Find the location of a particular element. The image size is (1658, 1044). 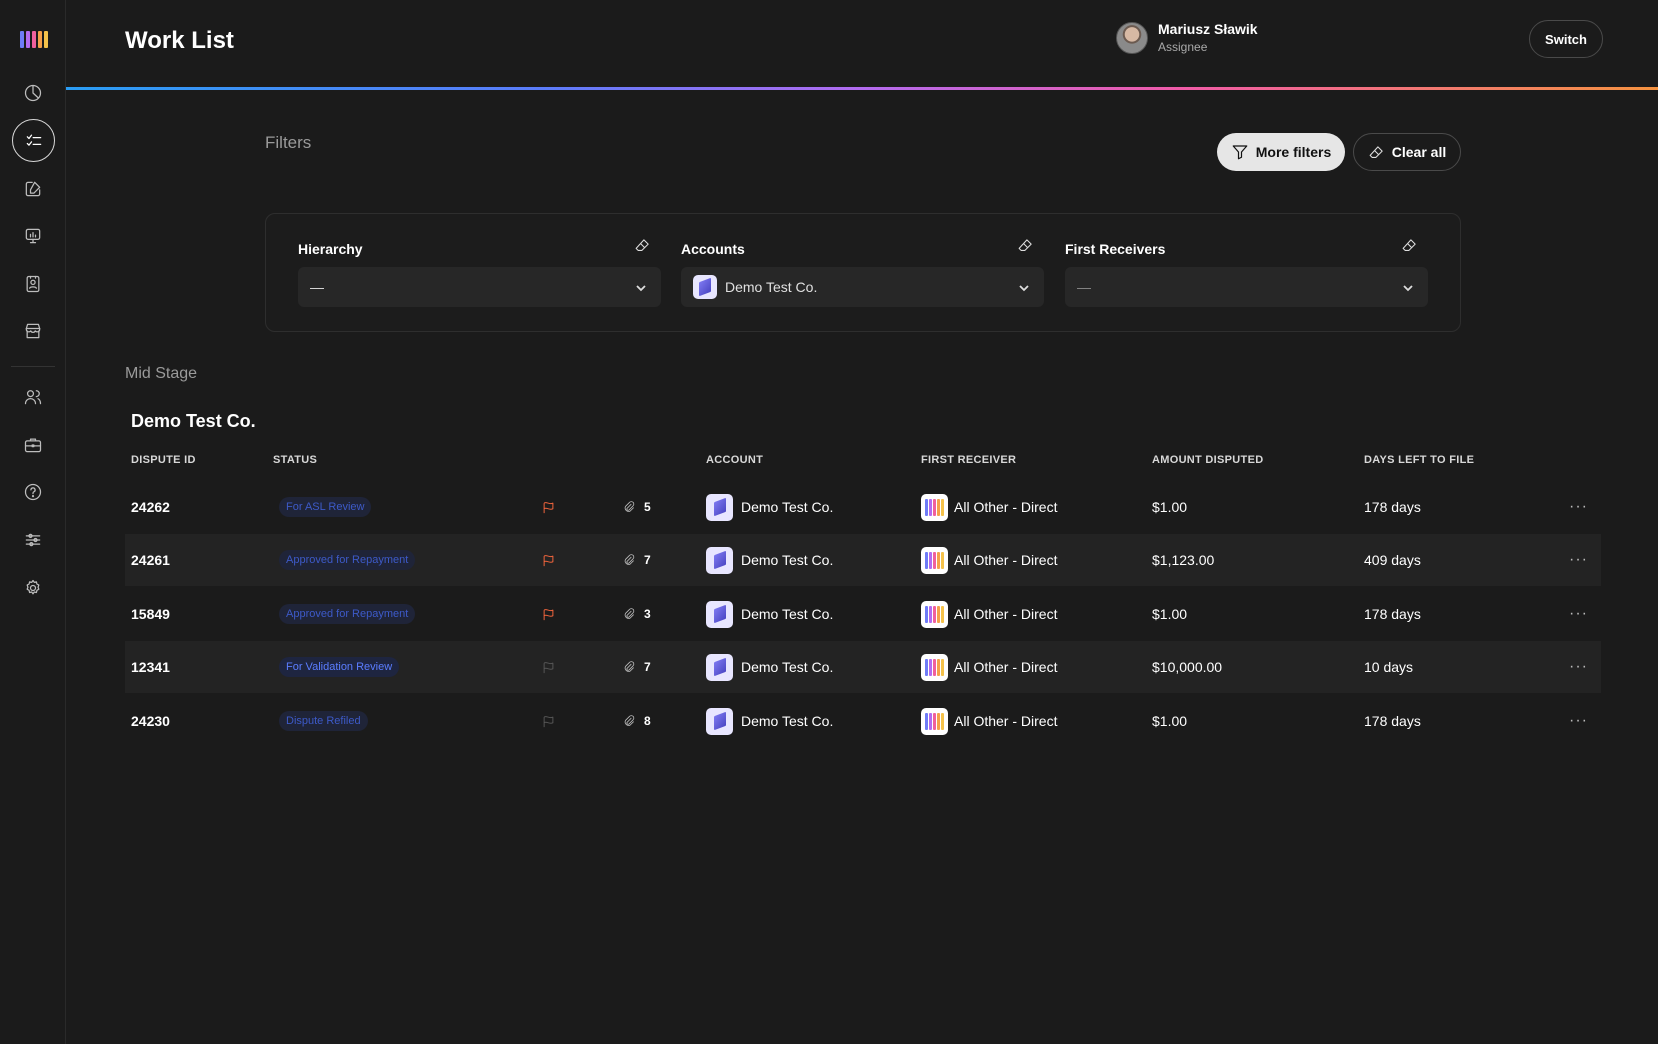

clear-hierarchy-button is located at coordinates (642, 248).